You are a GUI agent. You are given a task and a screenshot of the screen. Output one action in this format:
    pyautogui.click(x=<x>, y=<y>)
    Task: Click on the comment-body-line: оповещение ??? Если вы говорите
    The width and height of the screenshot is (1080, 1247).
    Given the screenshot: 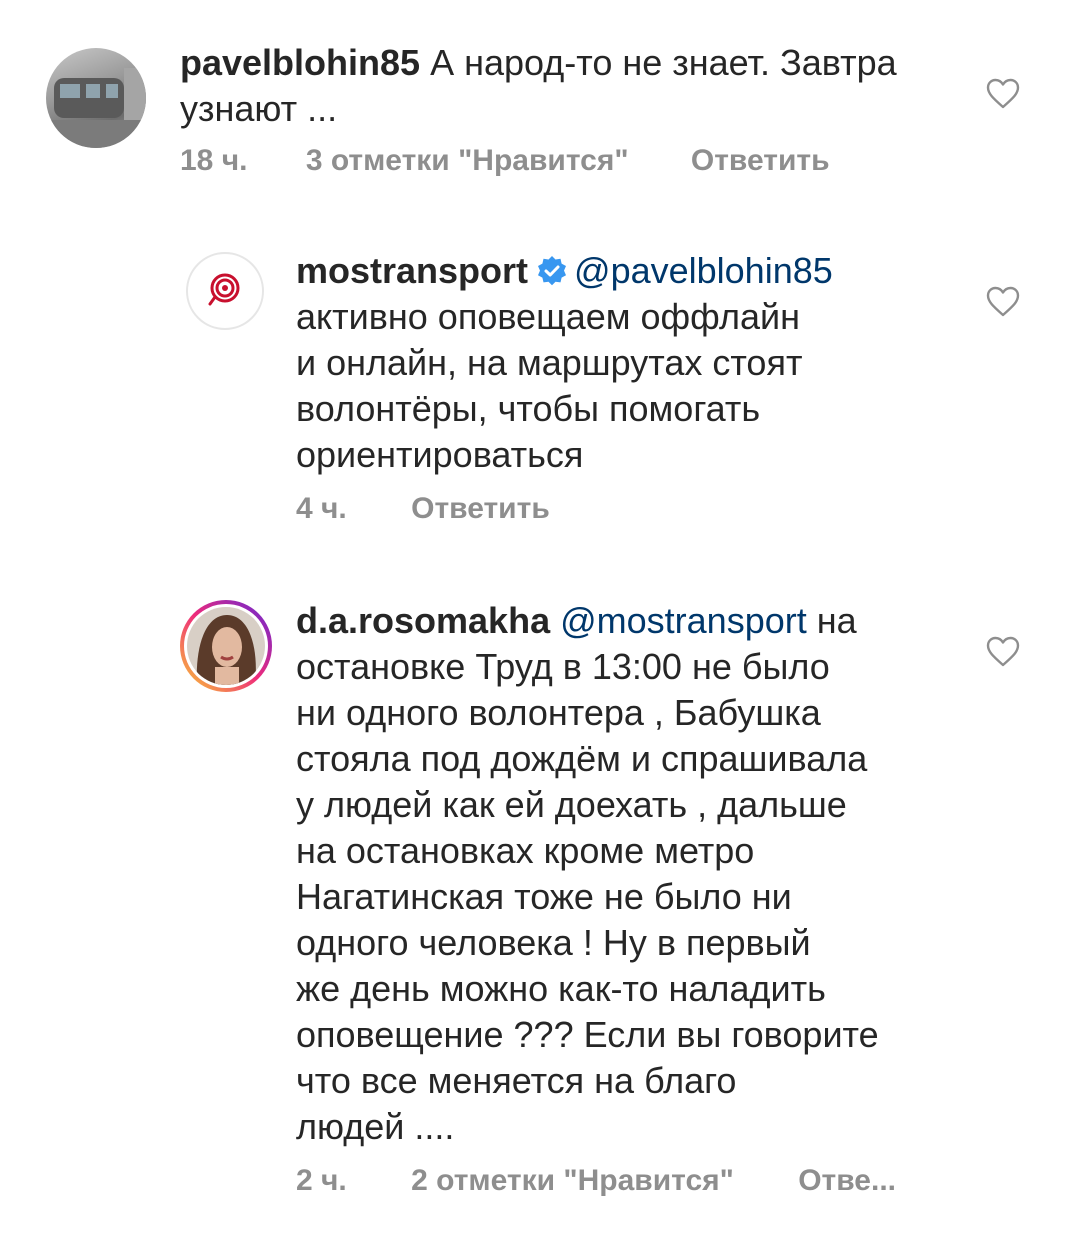 What is the action you would take?
    pyautogui.click(x=587, y=1034)
    